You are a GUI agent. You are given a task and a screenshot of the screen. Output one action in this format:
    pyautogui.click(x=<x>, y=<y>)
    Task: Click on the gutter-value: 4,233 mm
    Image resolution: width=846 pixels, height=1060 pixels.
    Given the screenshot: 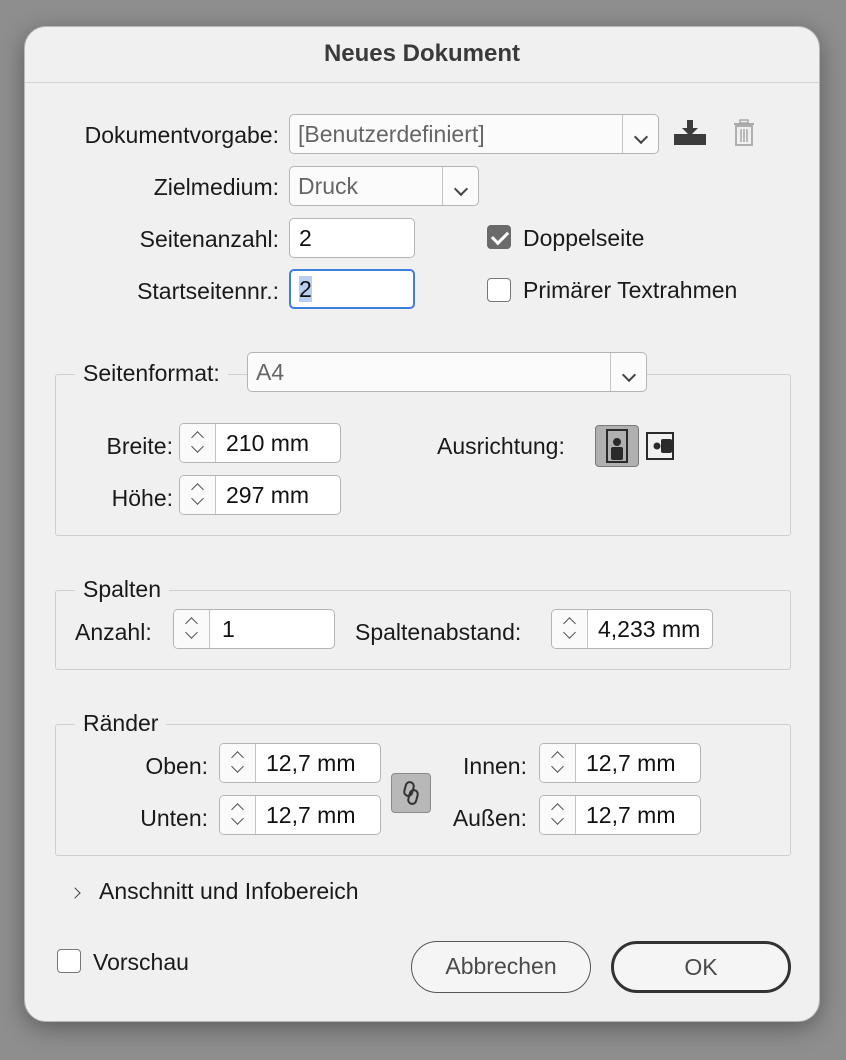 What is the action you would take?
    pyautogui.click(x=649, y=629)
    